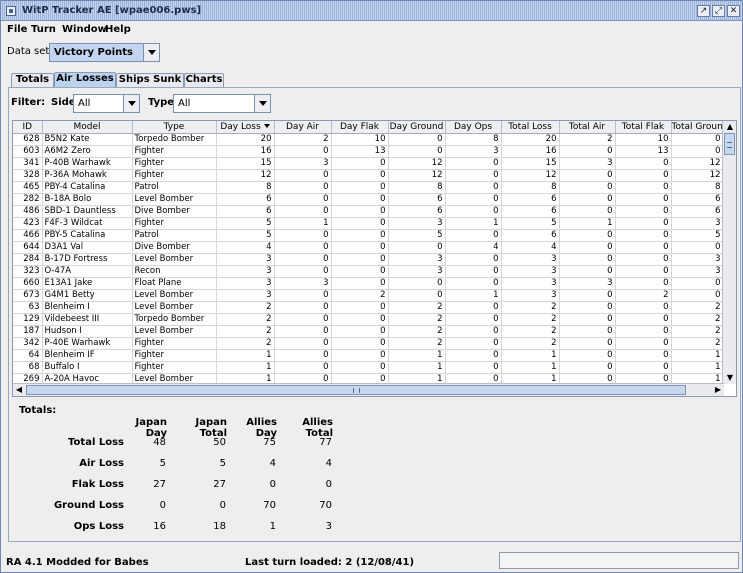 This screenshot has width=743, height=573. I want to click on dataset-select: Victory Points, so click(104, 52).